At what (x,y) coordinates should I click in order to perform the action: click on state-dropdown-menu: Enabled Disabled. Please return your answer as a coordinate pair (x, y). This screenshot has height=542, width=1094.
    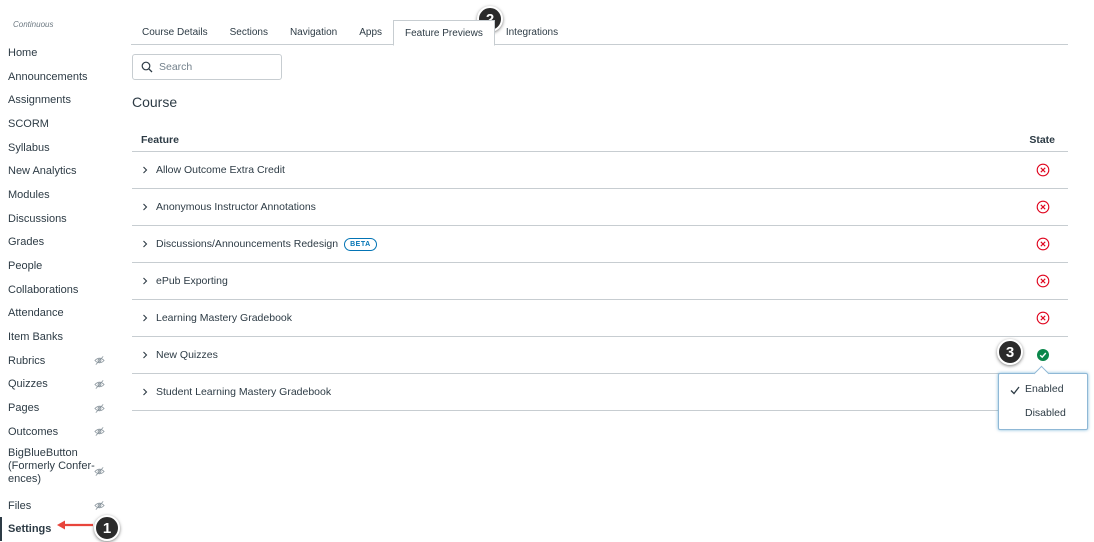
    Looking at the image, I should click on (1043, 401).